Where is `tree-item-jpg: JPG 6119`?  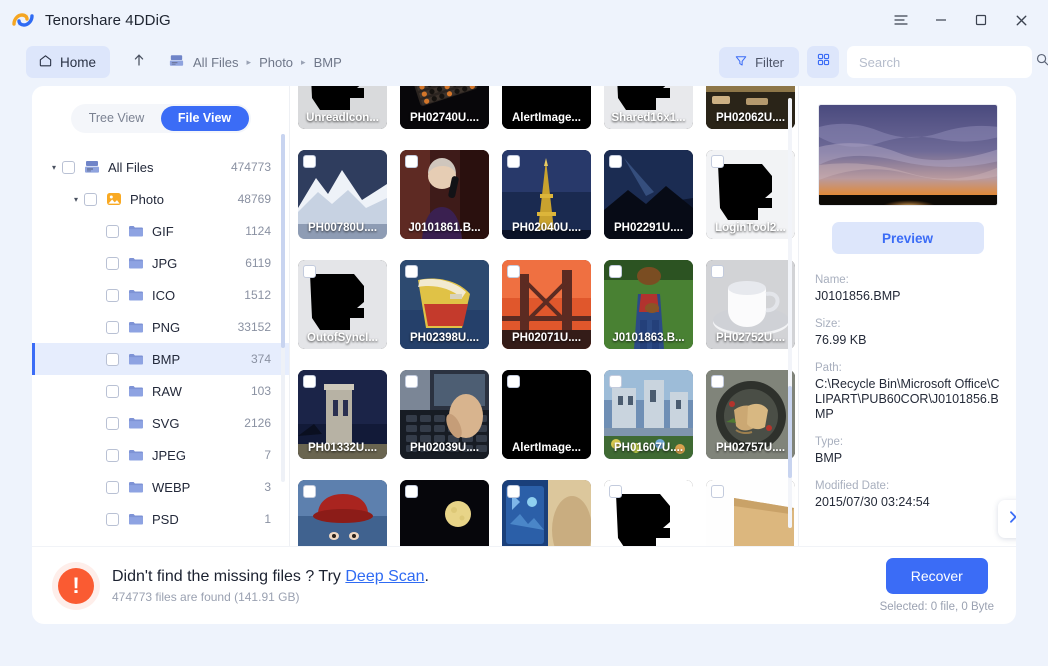
tree-item-jpg: JPG 6119 is located at coordinates (160, 263).